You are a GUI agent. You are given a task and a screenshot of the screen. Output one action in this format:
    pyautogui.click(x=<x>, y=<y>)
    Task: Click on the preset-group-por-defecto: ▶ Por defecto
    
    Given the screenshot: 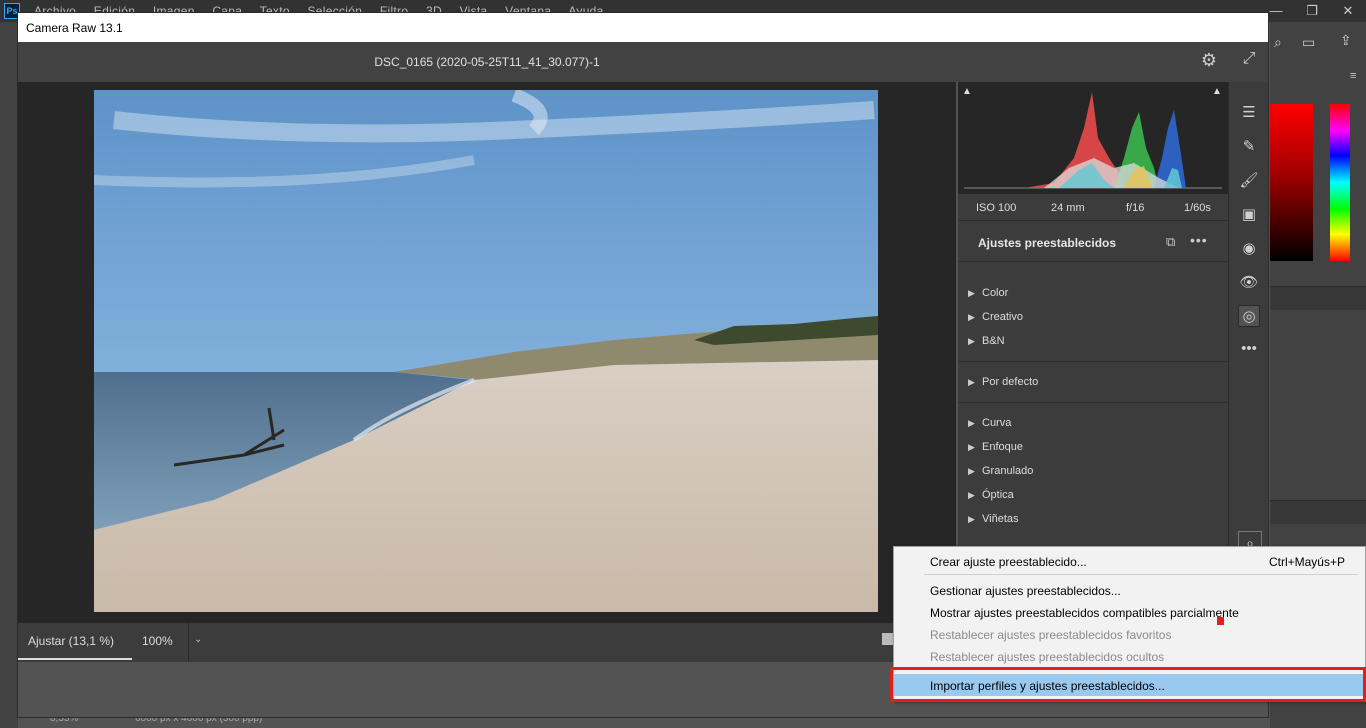 What is the action you would take?
    pyautogui.click(x=1003, y=382)
    